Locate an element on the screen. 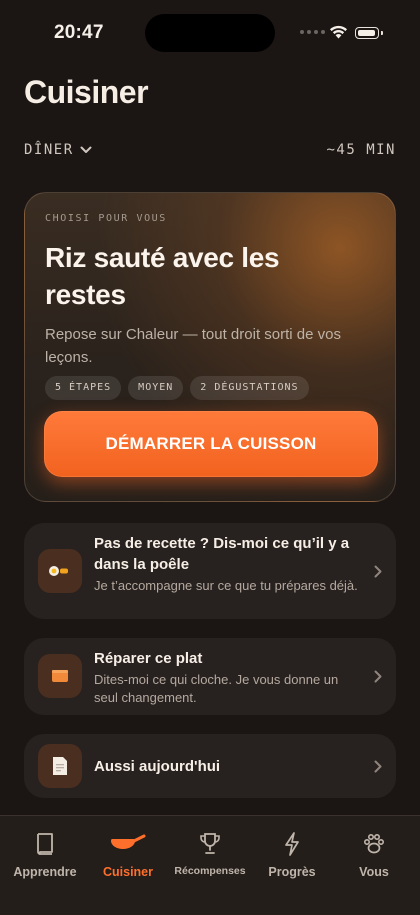  battery-tip is located at coordinates (382, 33).